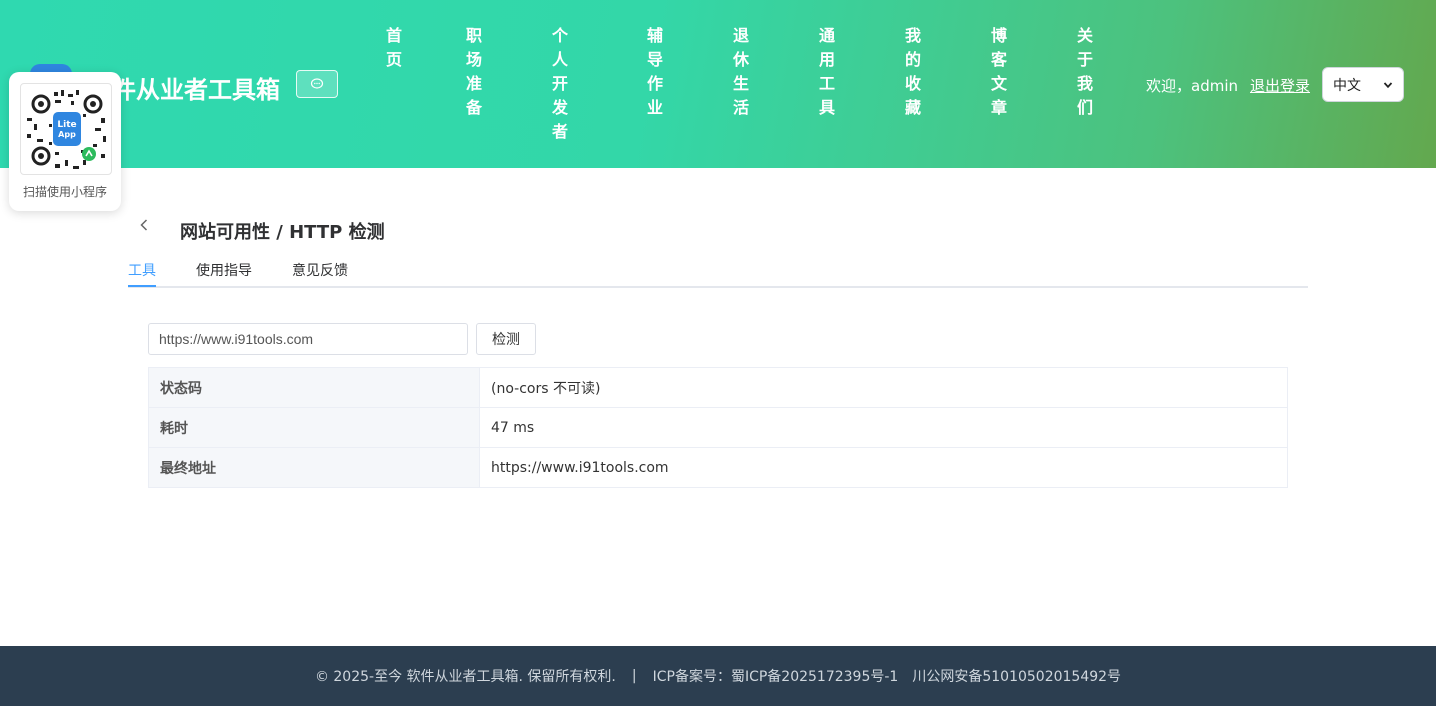  Describe the element at coordinates (67, 134) in the screenshot. I see `svg-text: App` at that location.